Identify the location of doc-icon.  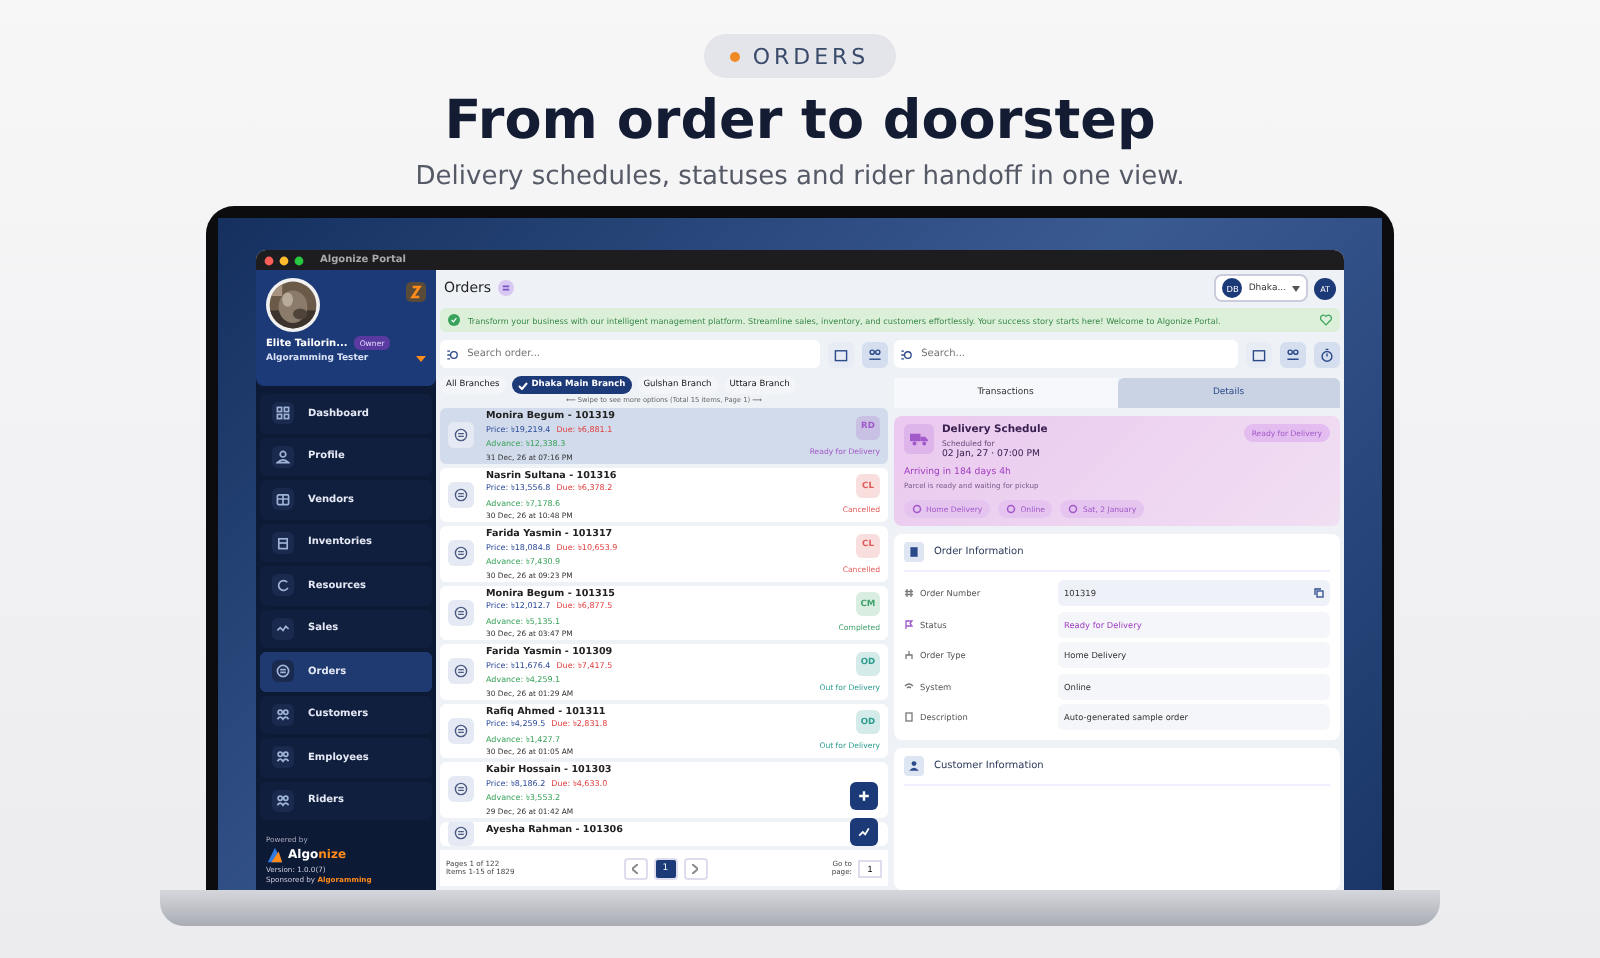
(909, 717).